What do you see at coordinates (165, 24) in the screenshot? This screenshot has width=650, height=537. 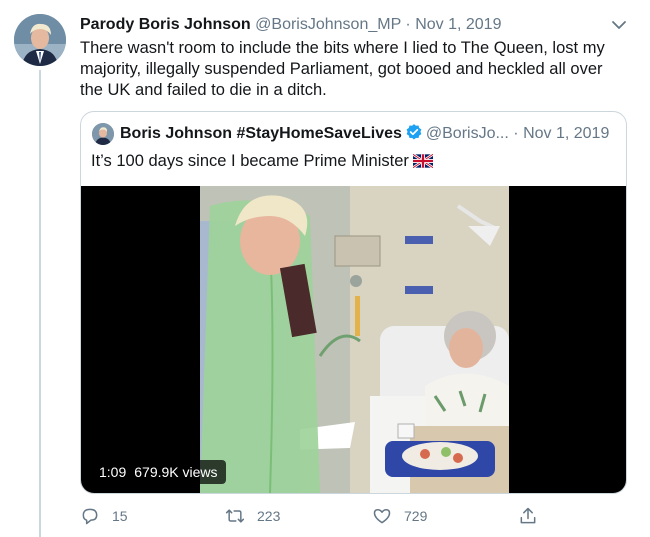 I see `author-name: Parody Boris Johnson` at bounding box center [165, 24].